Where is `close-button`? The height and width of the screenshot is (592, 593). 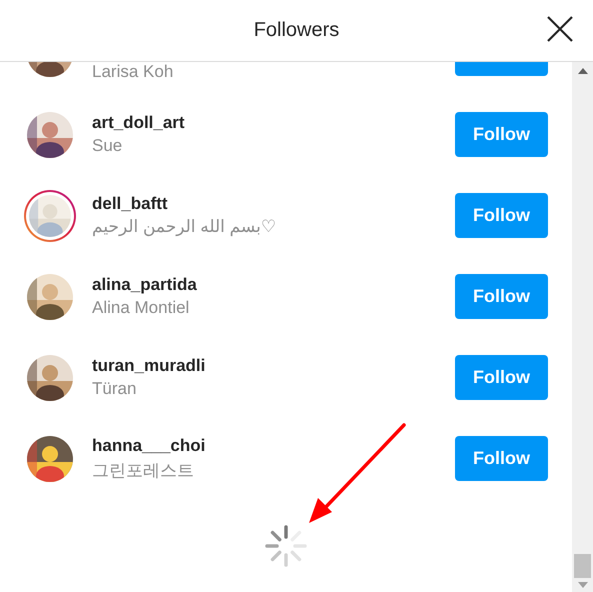
close-button is located at coordinates (560, 29).